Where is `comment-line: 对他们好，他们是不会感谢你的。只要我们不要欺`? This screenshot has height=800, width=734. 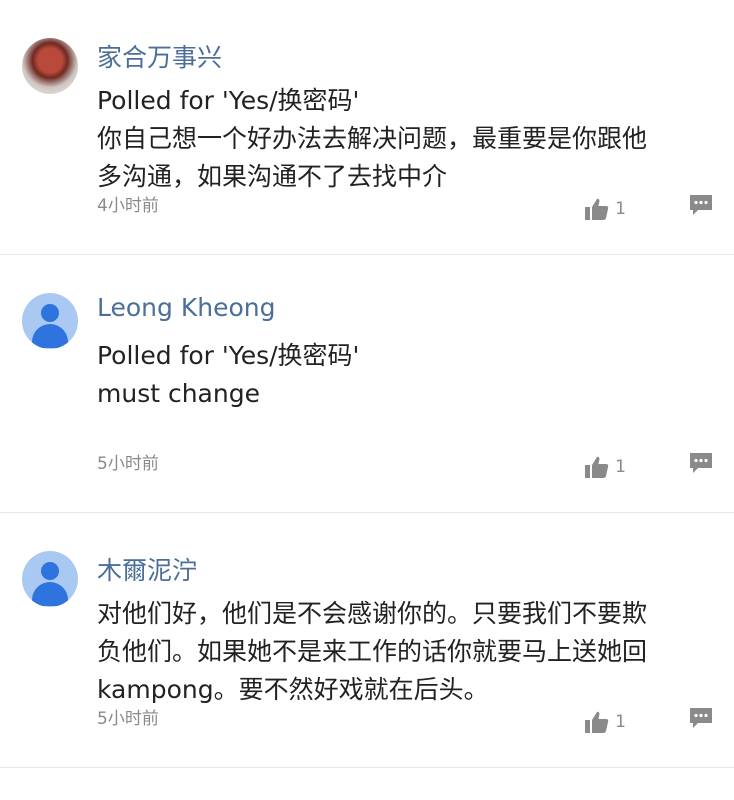 comment-line: 对他们好，他们是不会感谢你的。只要我们不要欺 is located at coordinates (372, 613).